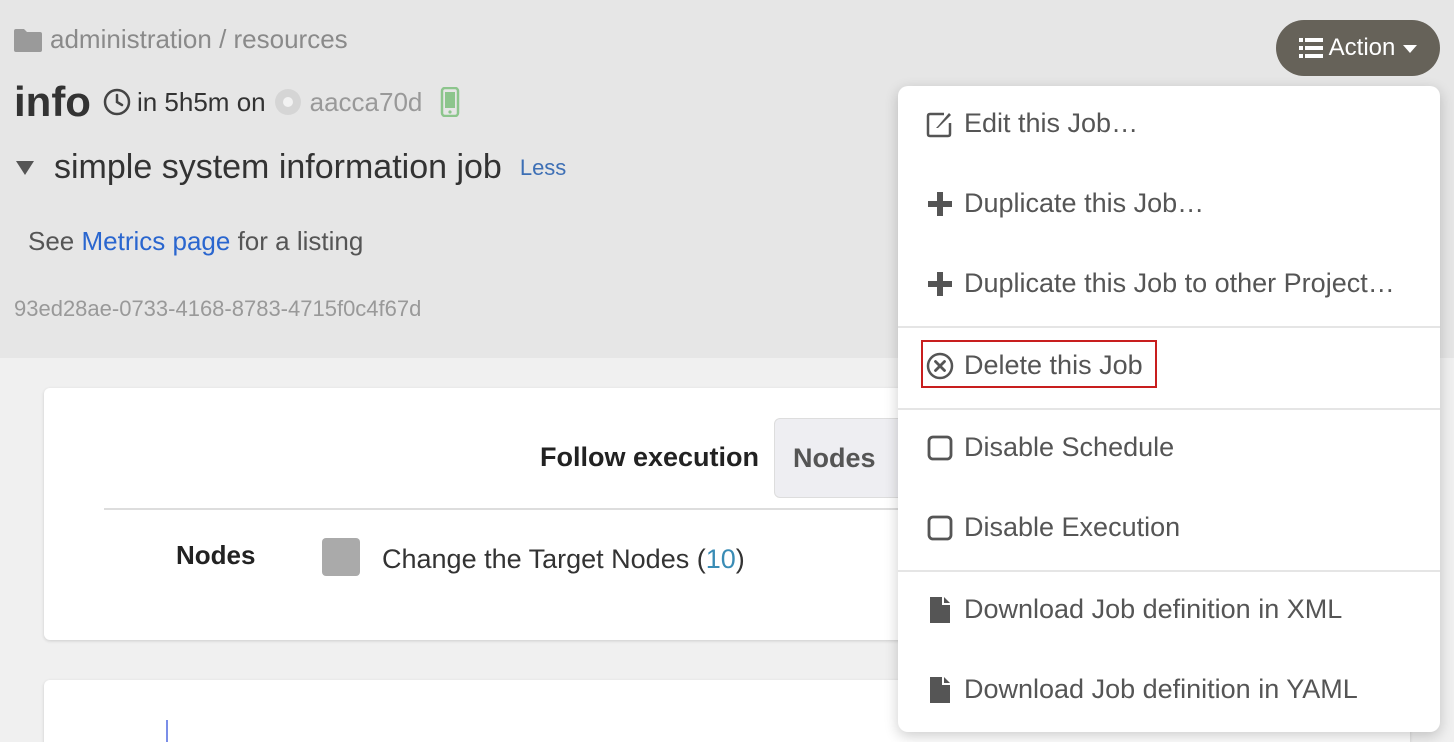 The height and width of the screenshot is (742, 1454). I want to click on job-uuid: 93ed28ae-0733-4168-8783-4715f0c4f67d, so click(218, 308).